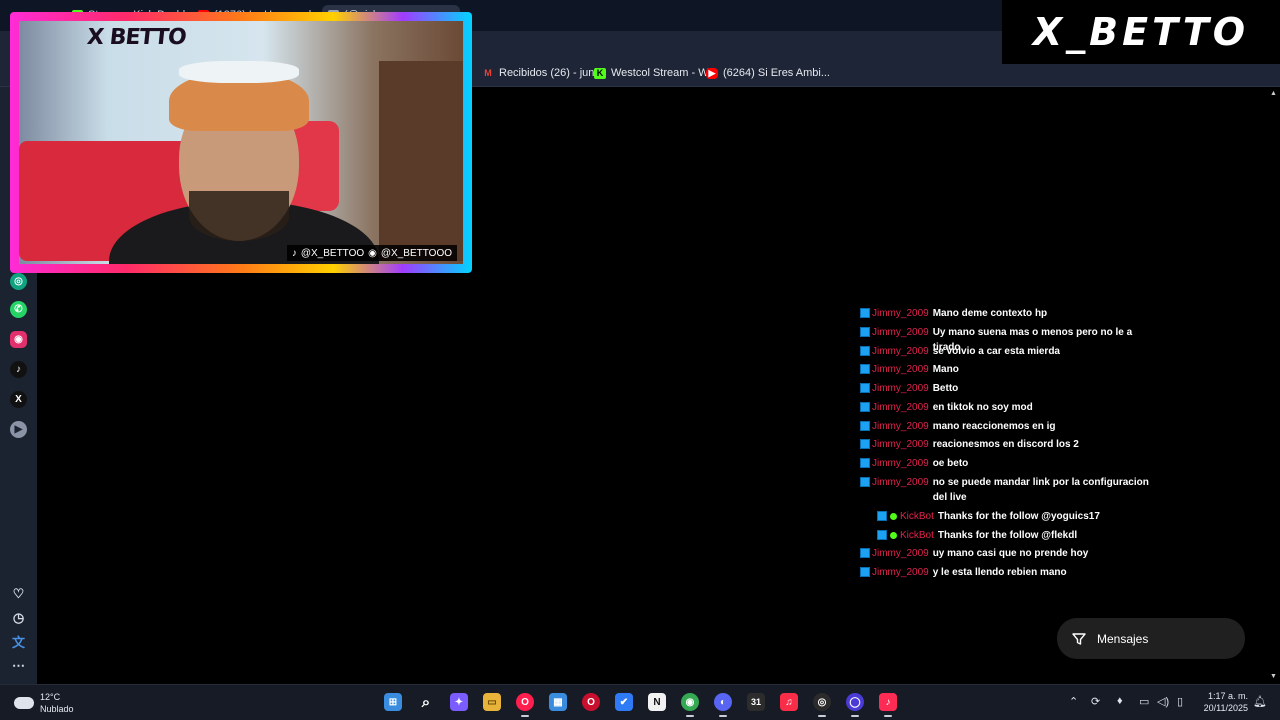 The height and width of the screenshot is (720, 1280). Describe the element at coordinates (756, 702) in the screenshot. I see `calendar-icon: 31` at that location.